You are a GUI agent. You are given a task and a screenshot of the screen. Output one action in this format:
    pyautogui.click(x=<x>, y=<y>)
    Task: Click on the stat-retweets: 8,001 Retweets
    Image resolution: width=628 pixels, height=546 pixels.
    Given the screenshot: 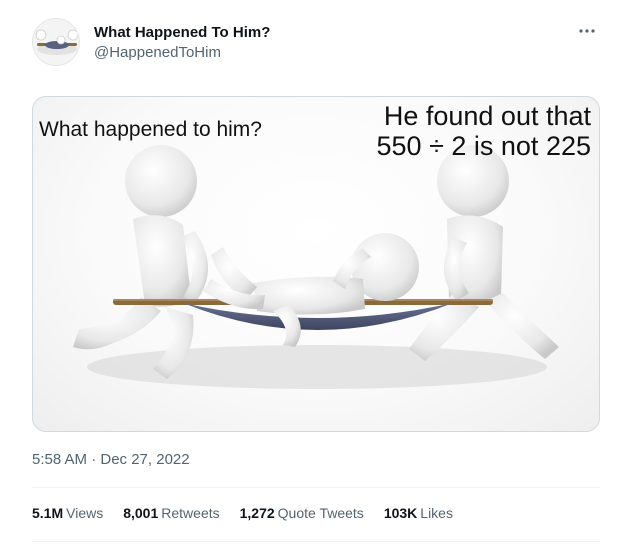 What is the action you would take?
    pyautogui.click(x=171, y=513)
    